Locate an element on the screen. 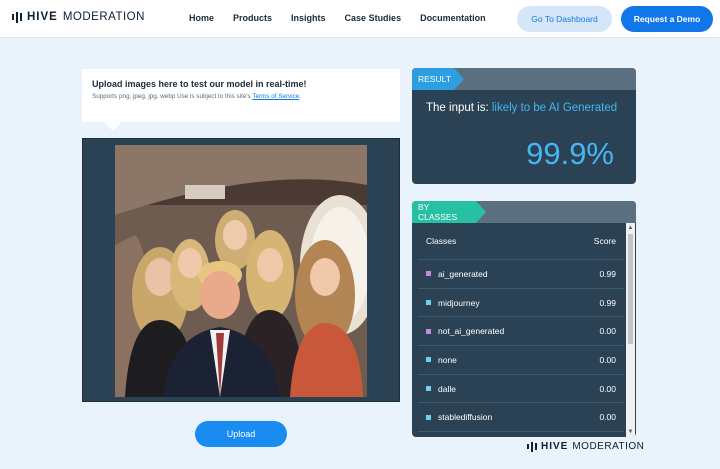 The width and height of the screenshot is (720, 469). scrollbar-thumb is located at coordinates (630, 289).